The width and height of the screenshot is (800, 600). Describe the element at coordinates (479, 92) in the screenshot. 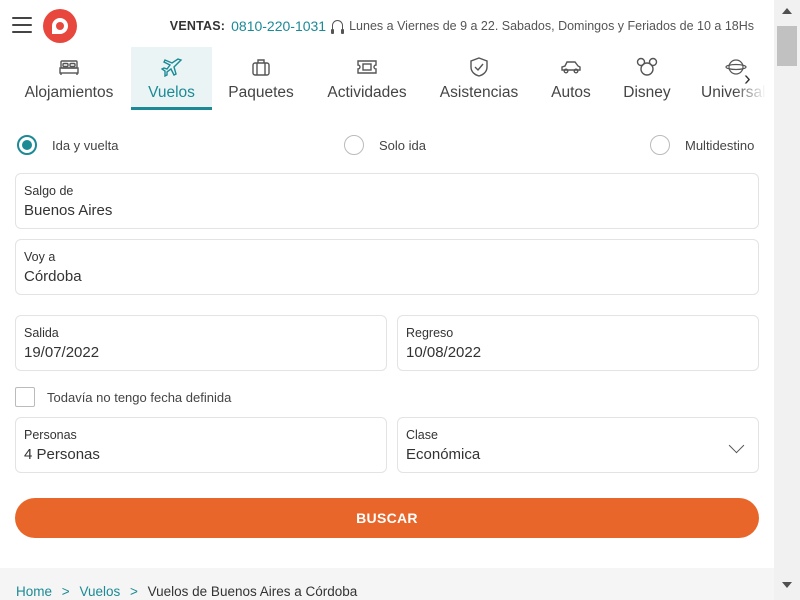

I see `tab-label: Asistencias` at that location.